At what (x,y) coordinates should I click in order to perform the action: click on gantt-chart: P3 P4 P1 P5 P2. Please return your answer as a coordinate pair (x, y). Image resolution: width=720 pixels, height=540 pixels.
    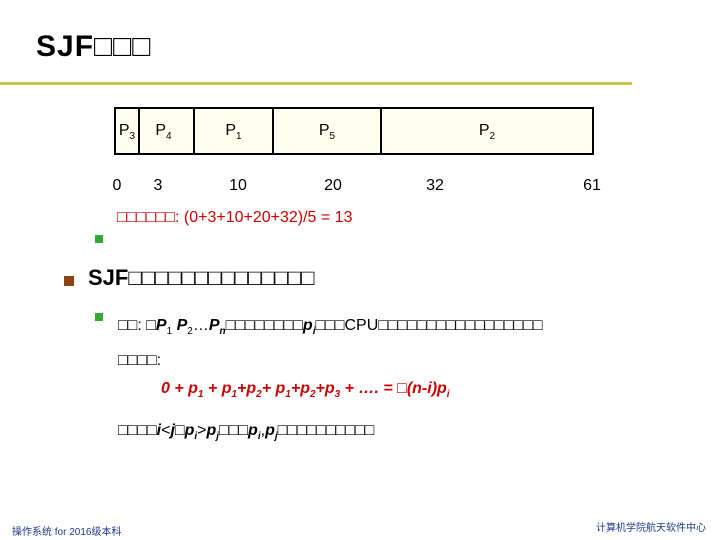
    Looking at the image, I should click on (354, 131).